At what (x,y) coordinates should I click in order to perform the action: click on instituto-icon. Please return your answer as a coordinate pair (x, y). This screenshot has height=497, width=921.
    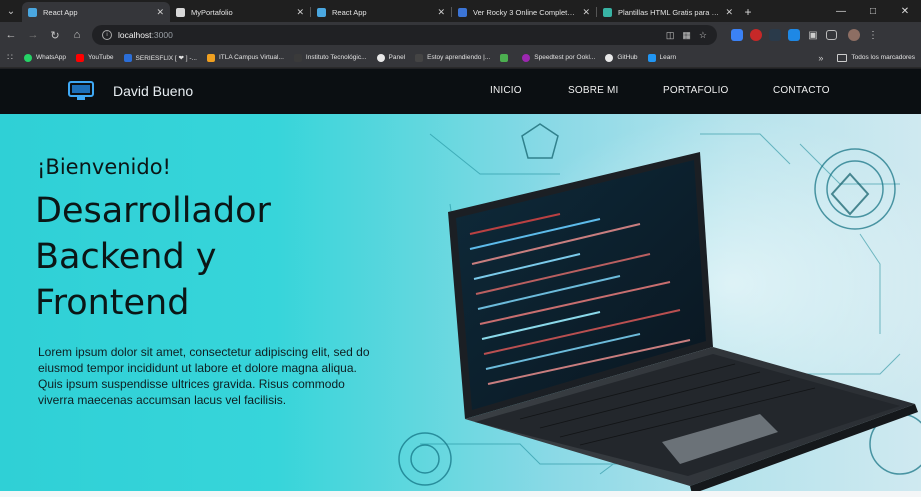
    Looking at the image, I should click on (297, 57).